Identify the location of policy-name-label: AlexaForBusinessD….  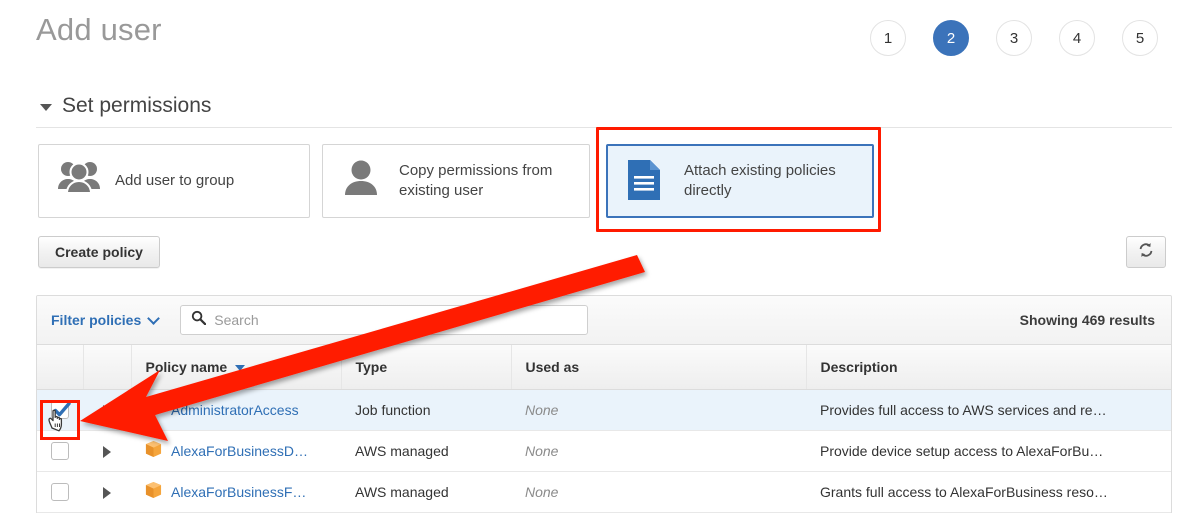
(239, 451).